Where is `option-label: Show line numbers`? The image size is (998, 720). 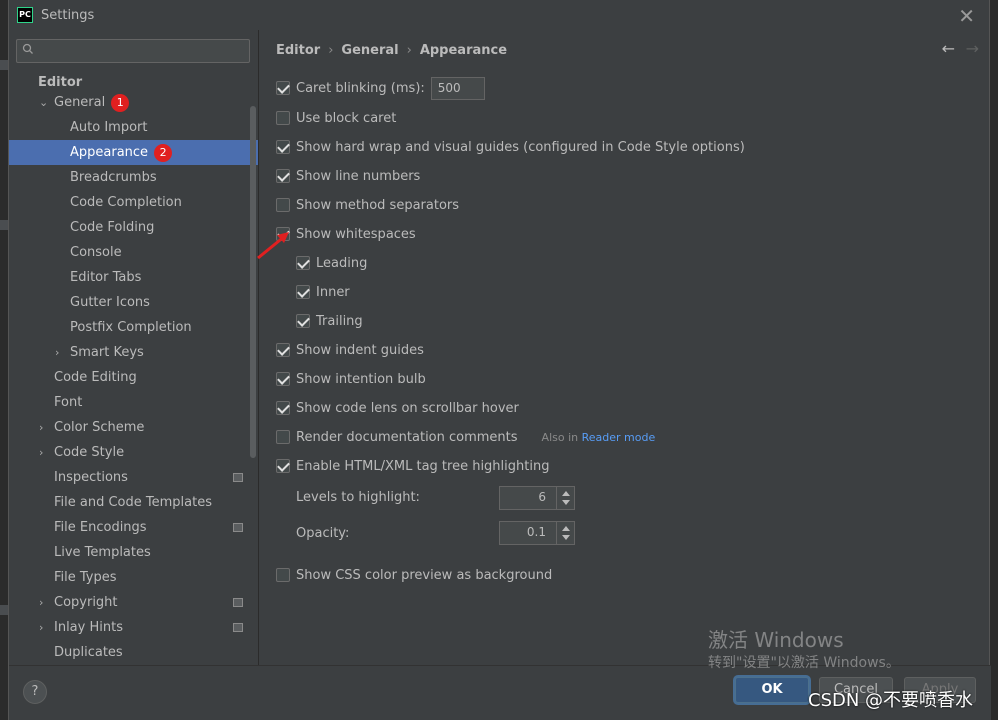 option-label: Show line numbers is located at coordinates (358, 176).